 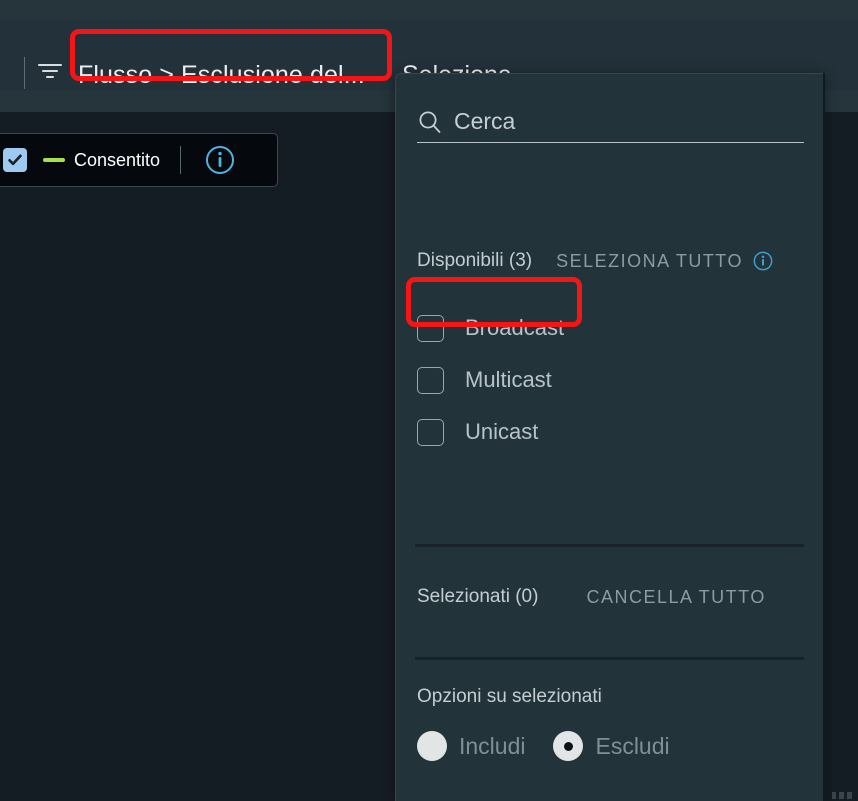 I want to click on panel-divider-bottom, so click(x=609, y=658).